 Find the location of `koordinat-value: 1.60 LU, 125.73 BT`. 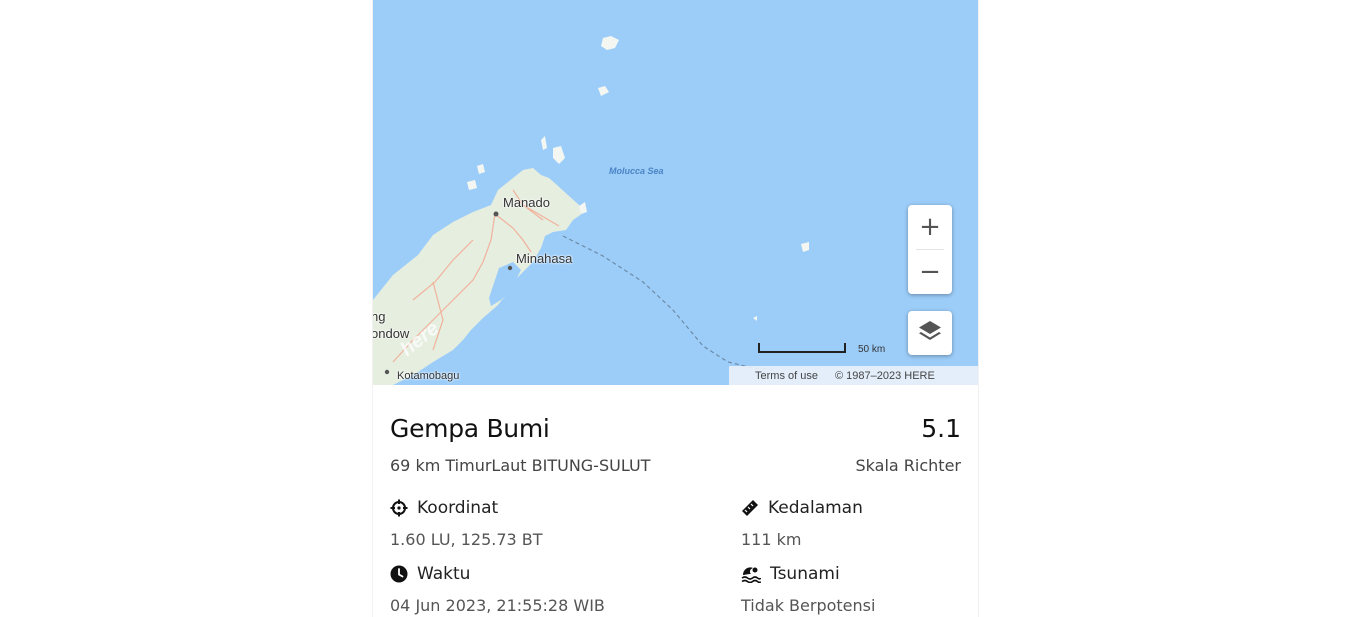

koordinat-value: 1.60 LU, 125.73 BT is located at coordinates (466, 539).